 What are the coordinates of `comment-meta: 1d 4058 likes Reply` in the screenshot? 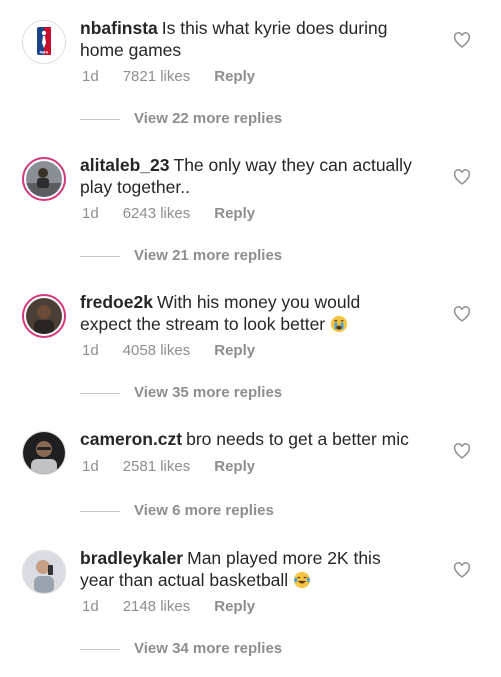 It's located at (180, 350).